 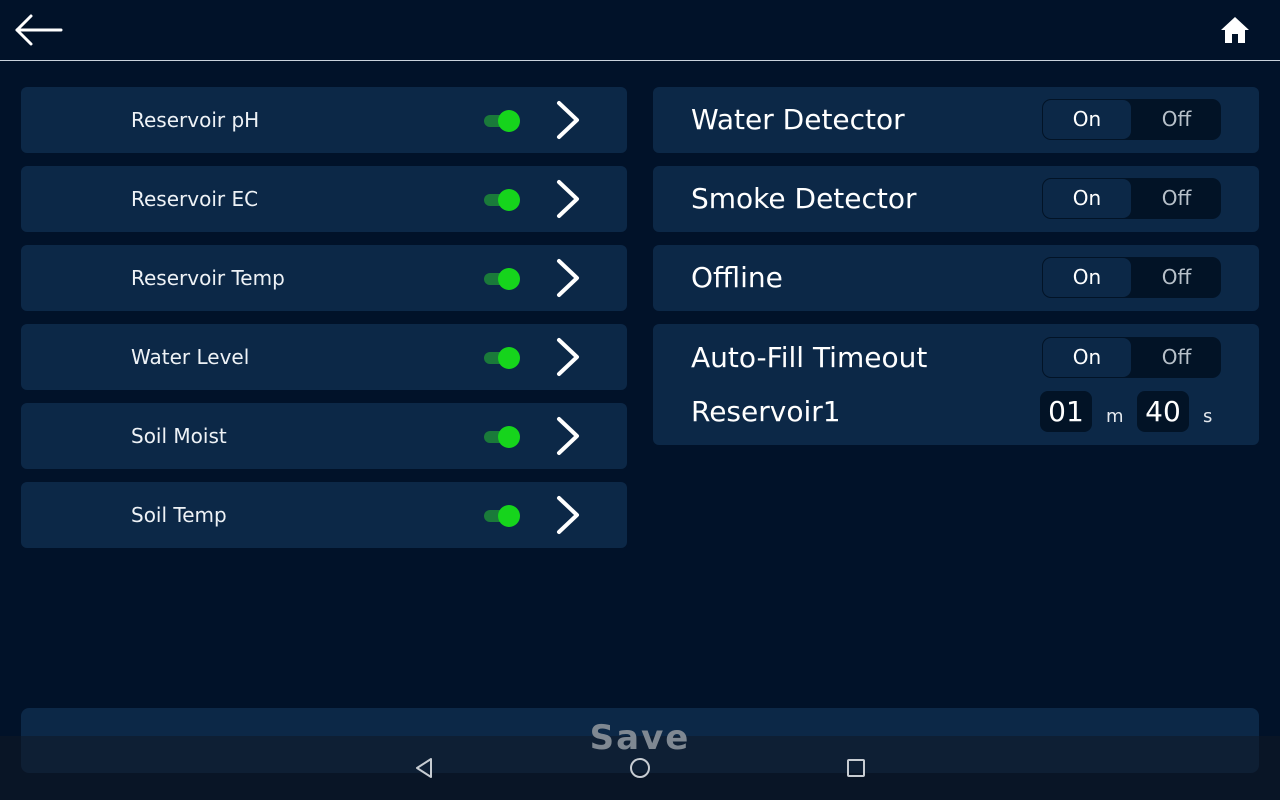 I want to click on detector-row-water: Water Detector On Off, so click(x=956, y=120).